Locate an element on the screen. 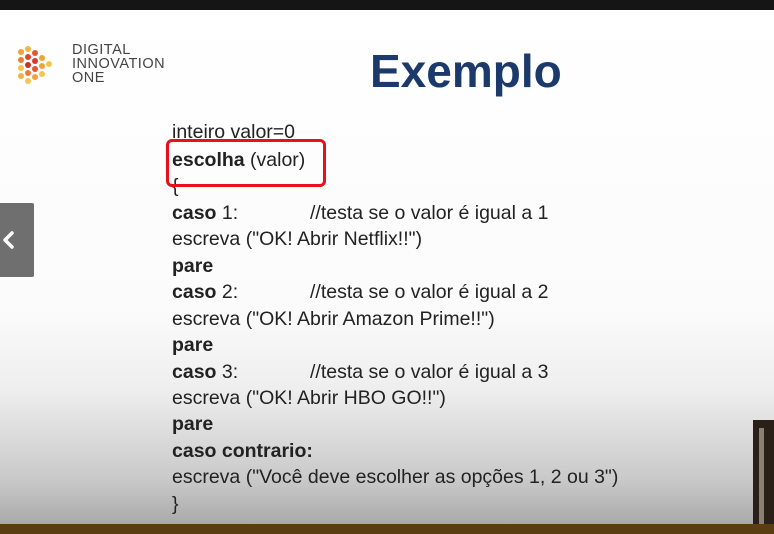 Image resolution: width=774 pixels, height=534 pixels. code-line: } is located at coordinates (175, 504).